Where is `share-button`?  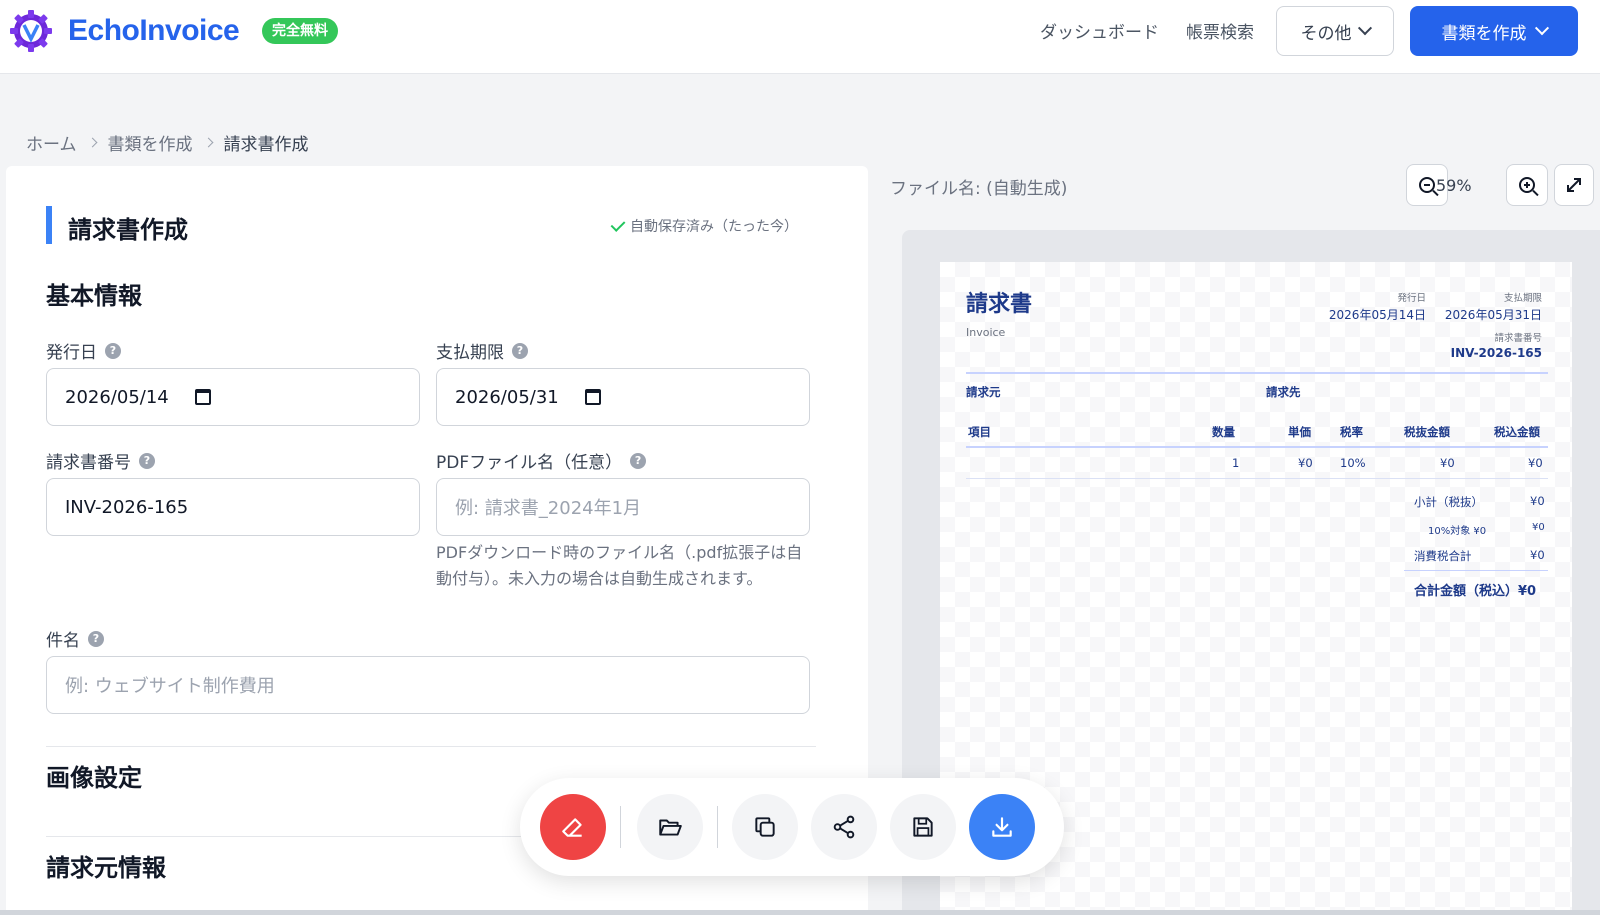
share-button is located at coordinates (844, 827).